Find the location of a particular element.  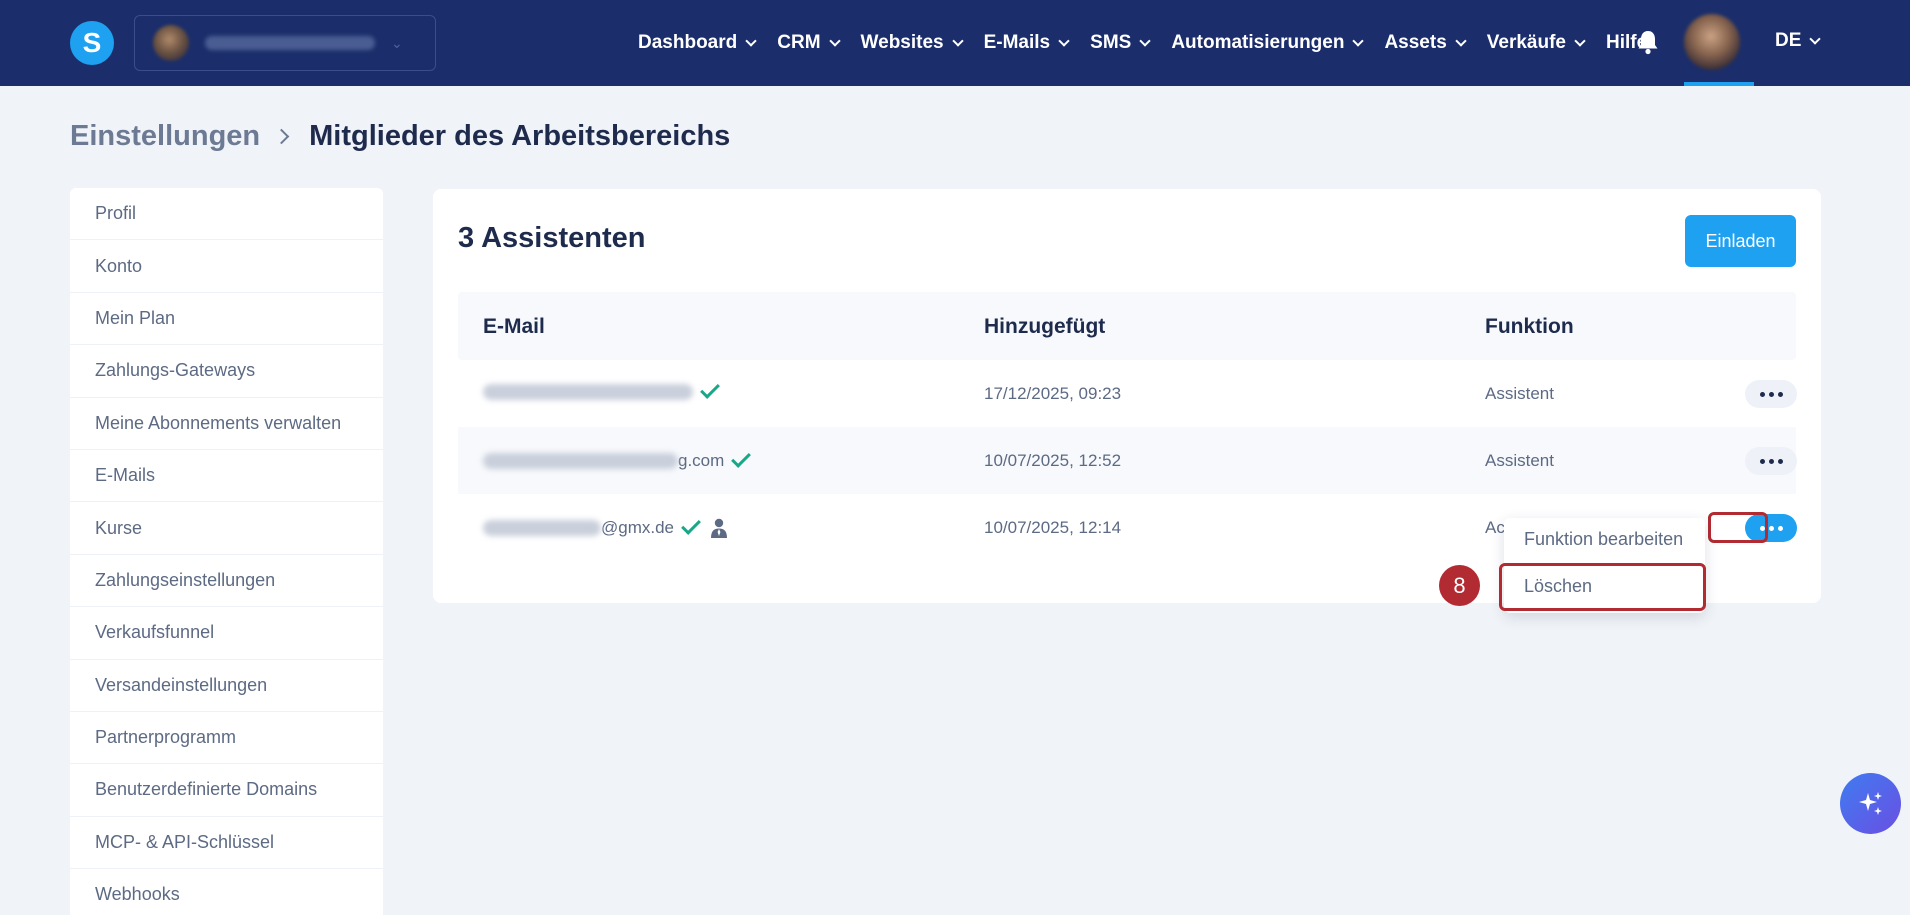

nav-item-emails: E-Mails is located at coordinates (1026, 43).